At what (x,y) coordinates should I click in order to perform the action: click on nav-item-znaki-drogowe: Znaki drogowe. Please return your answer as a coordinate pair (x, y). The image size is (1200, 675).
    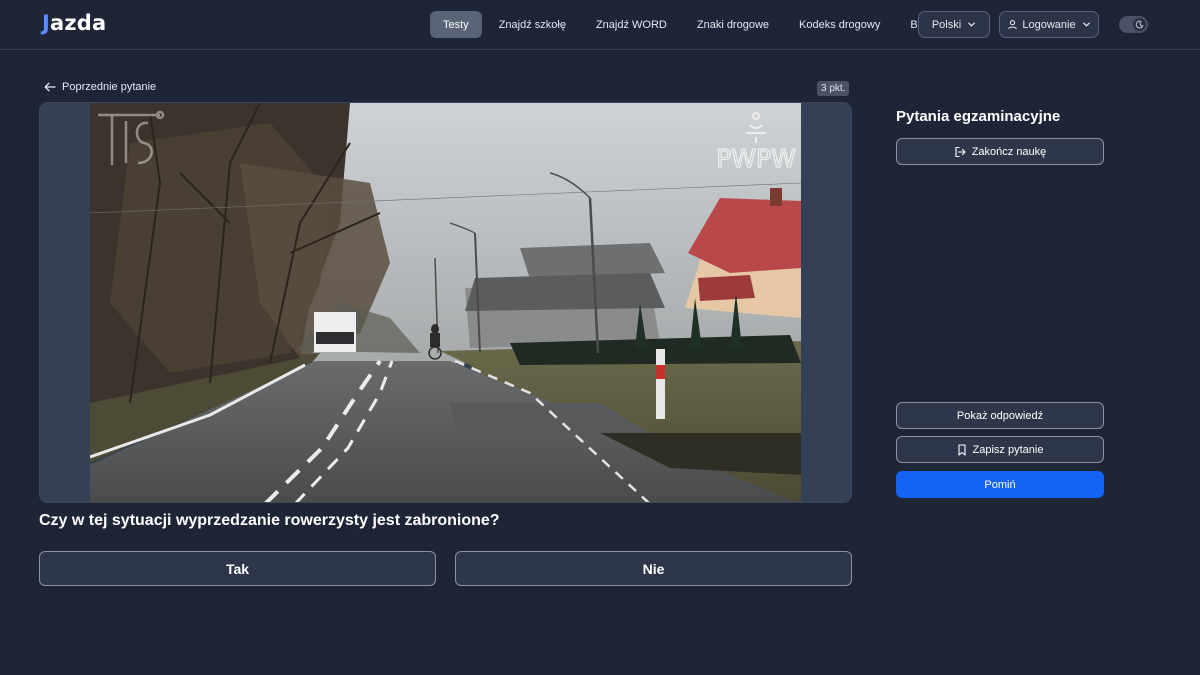
    Looking at the image, I should click on (733, 24).